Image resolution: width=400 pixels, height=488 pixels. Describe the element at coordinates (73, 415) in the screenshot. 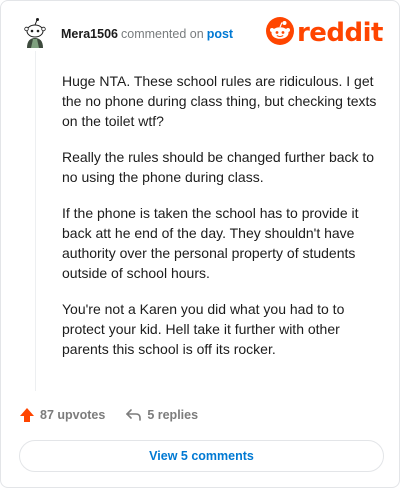

I see `upvote-count: 87 upvotes` at that location.